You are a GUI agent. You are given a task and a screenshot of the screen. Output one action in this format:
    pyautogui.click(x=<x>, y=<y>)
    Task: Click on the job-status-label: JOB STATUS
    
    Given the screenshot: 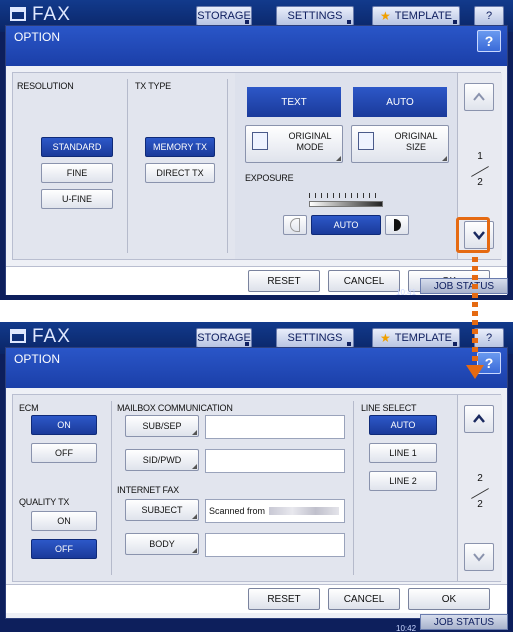 What is the action you would take?
    pyautogui.click(x=464, y=622)
    